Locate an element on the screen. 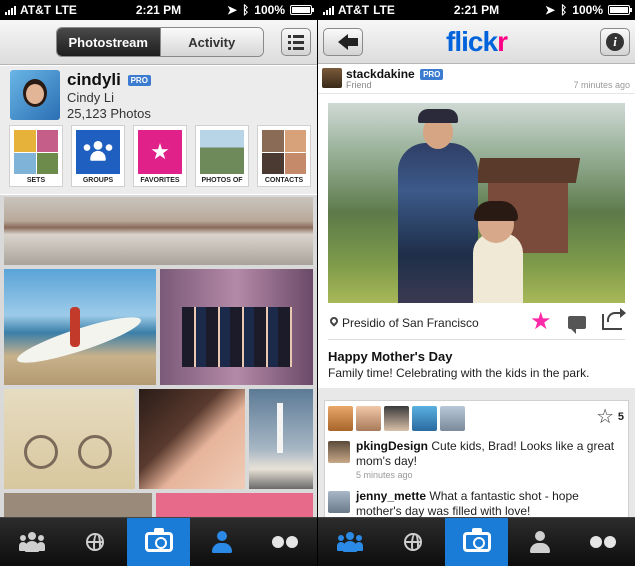 This screenshot has height=566, width=635. nav-bar: flickr i is located at coordinates (476, 42).